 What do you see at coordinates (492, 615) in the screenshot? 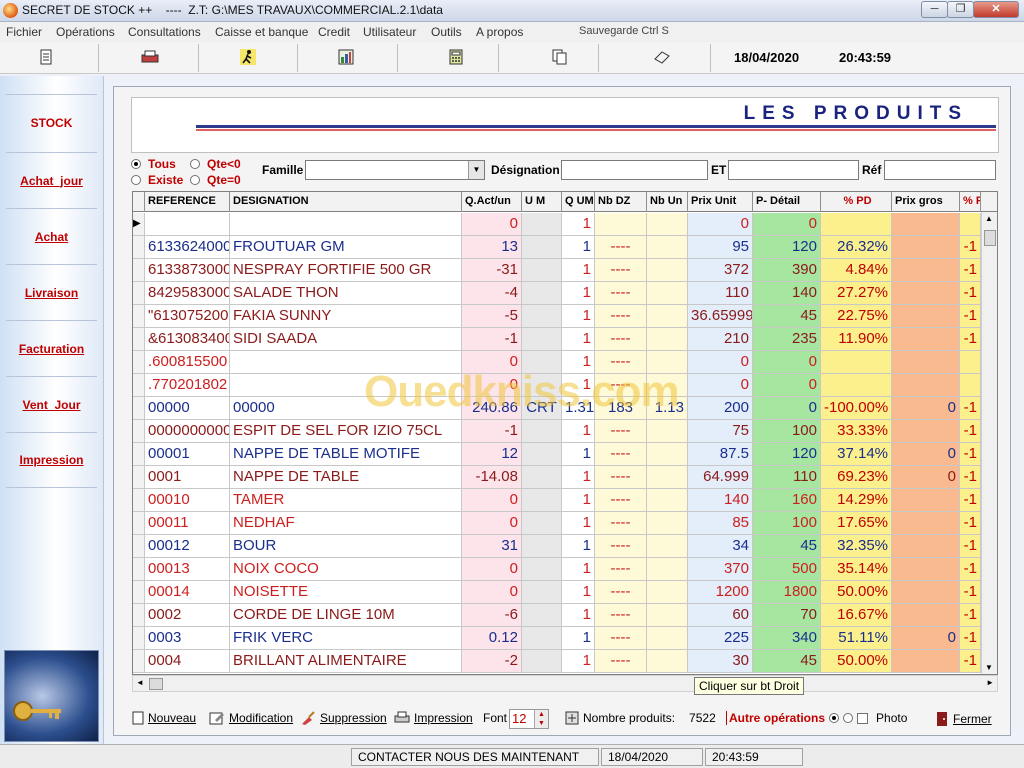
I see `table-cell: -6` at bounding box center [492, 615].